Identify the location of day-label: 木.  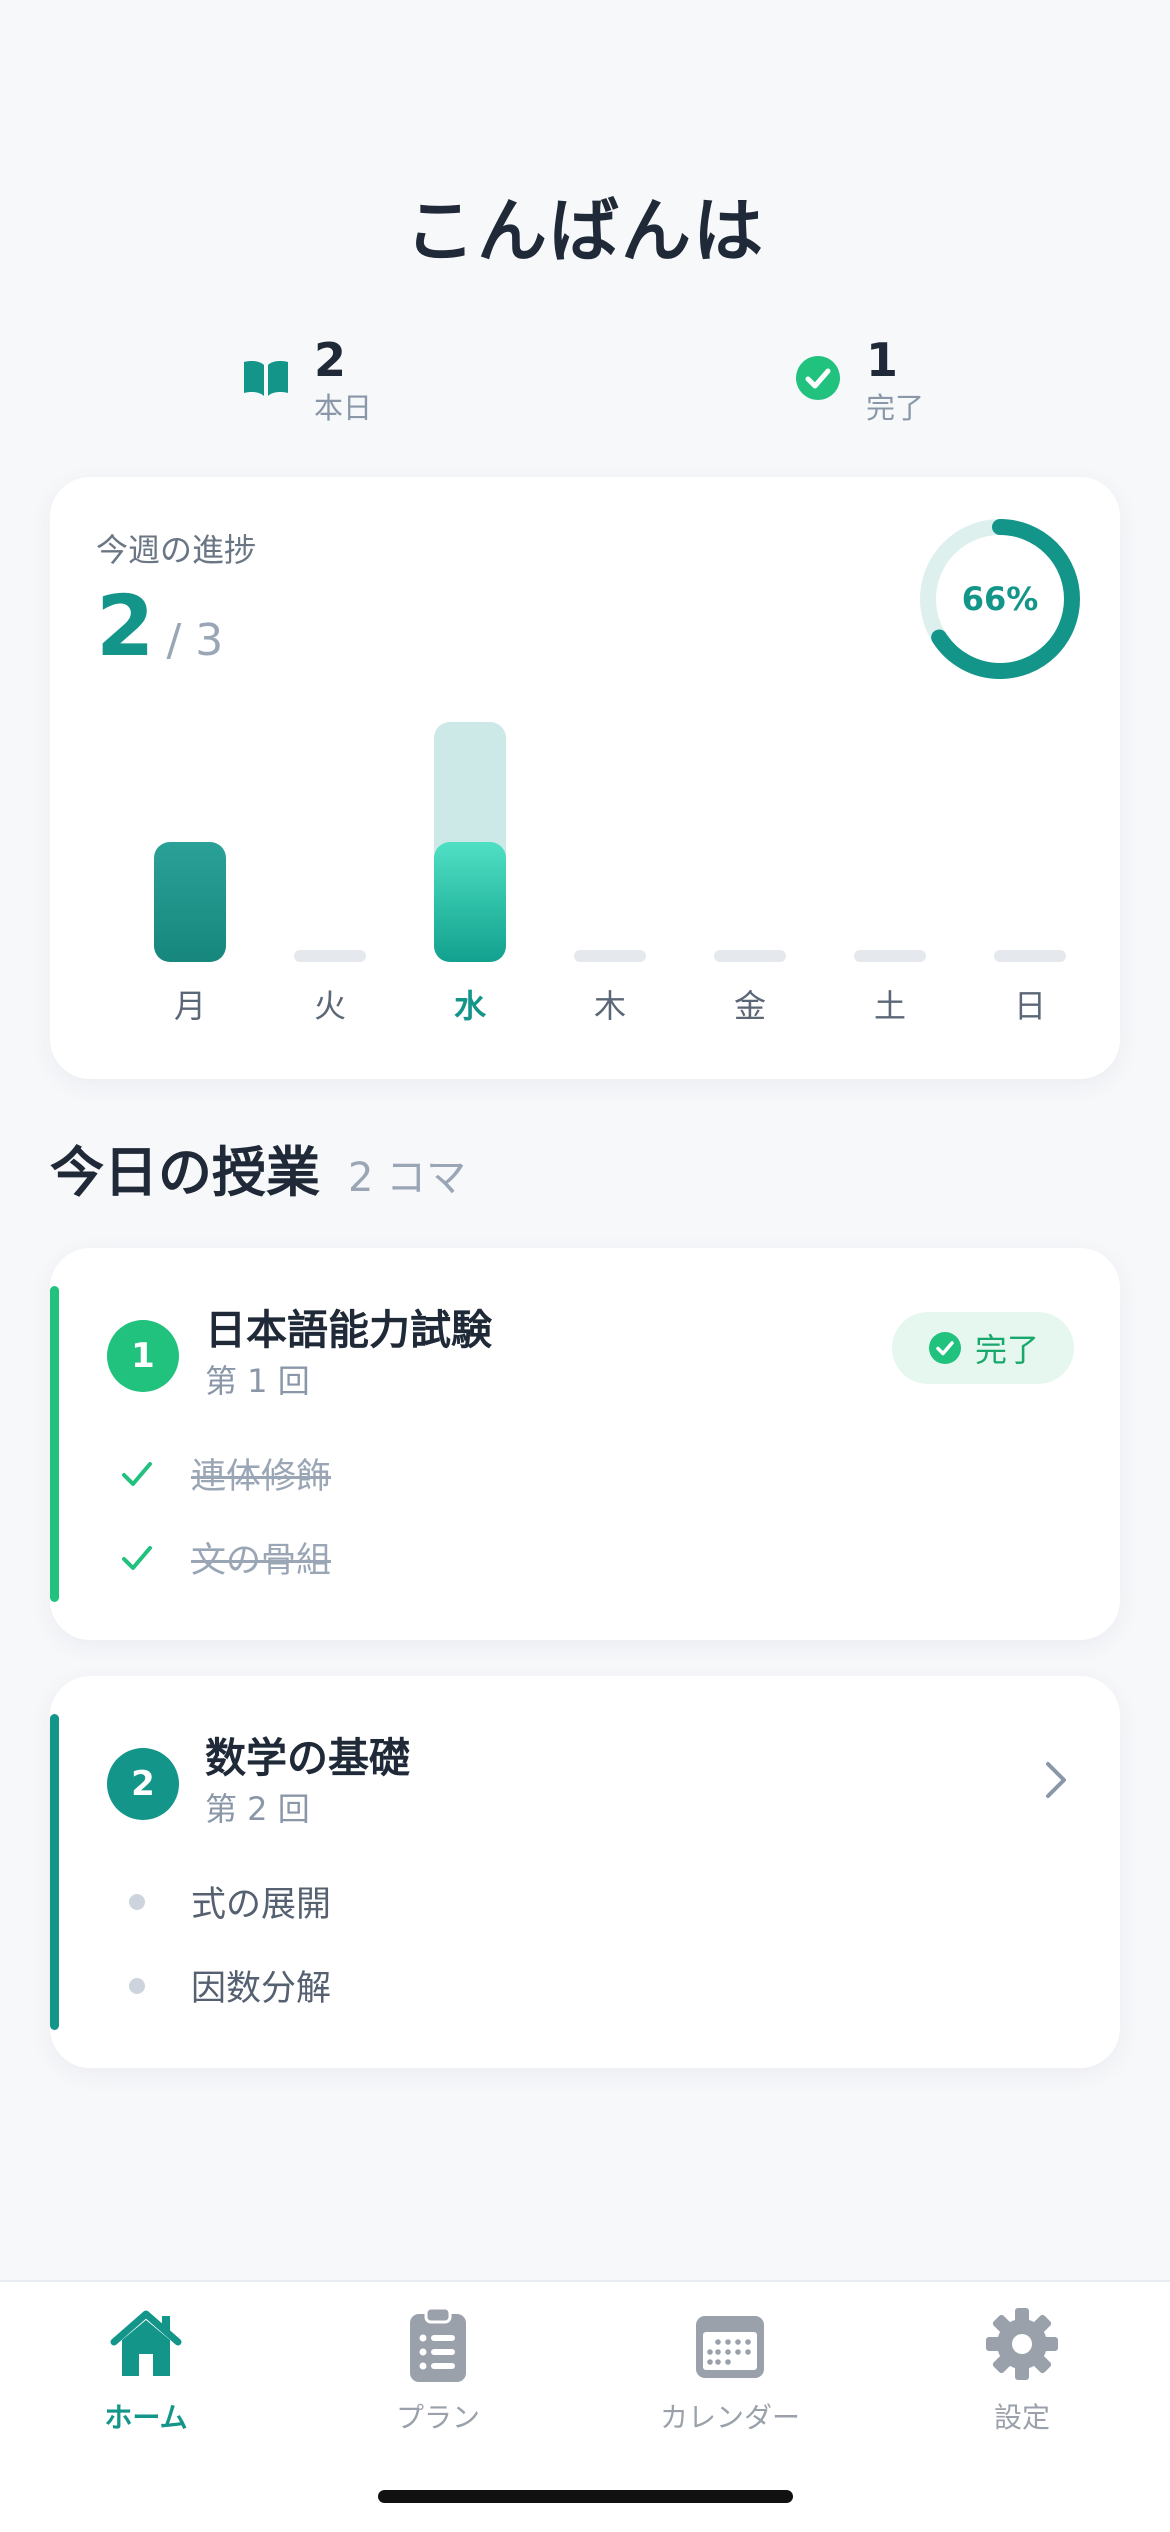
(610, 1006).